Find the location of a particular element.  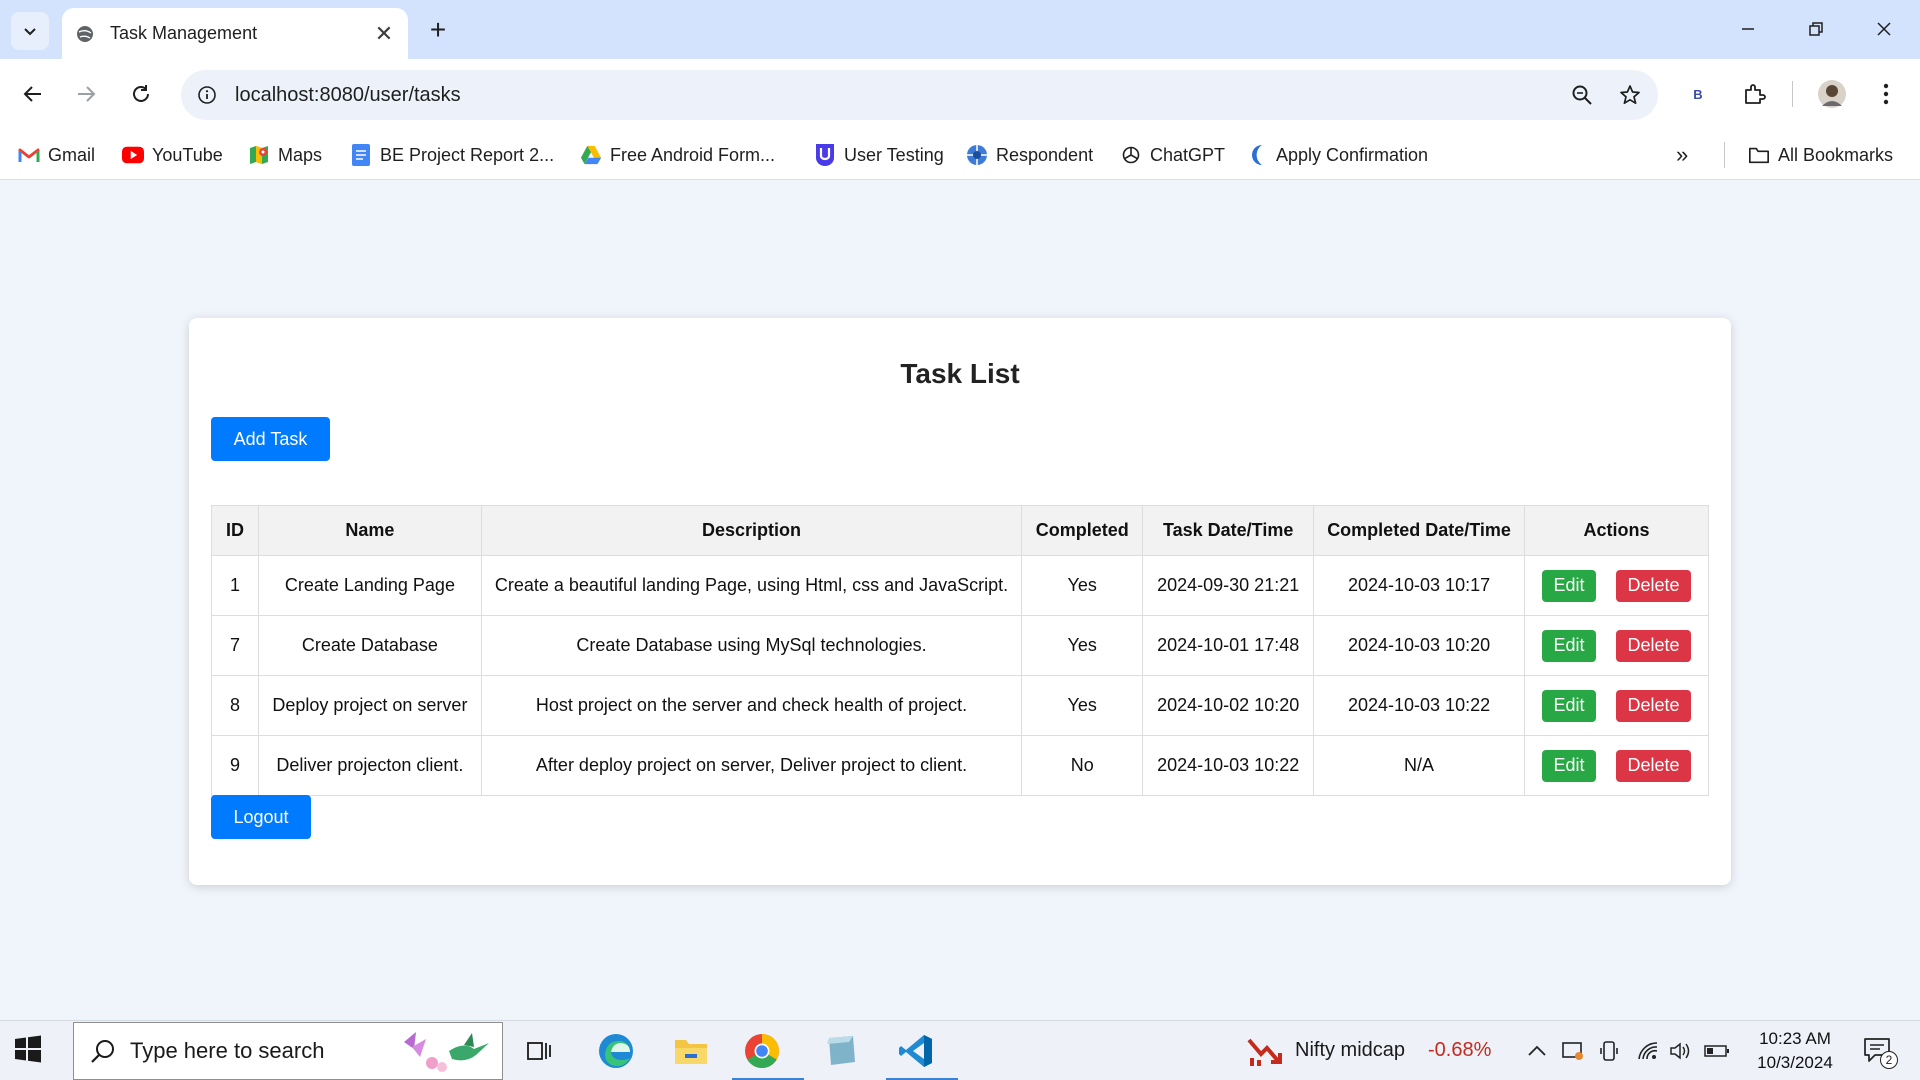

minimize-button is located at coordinates (1748, 29).